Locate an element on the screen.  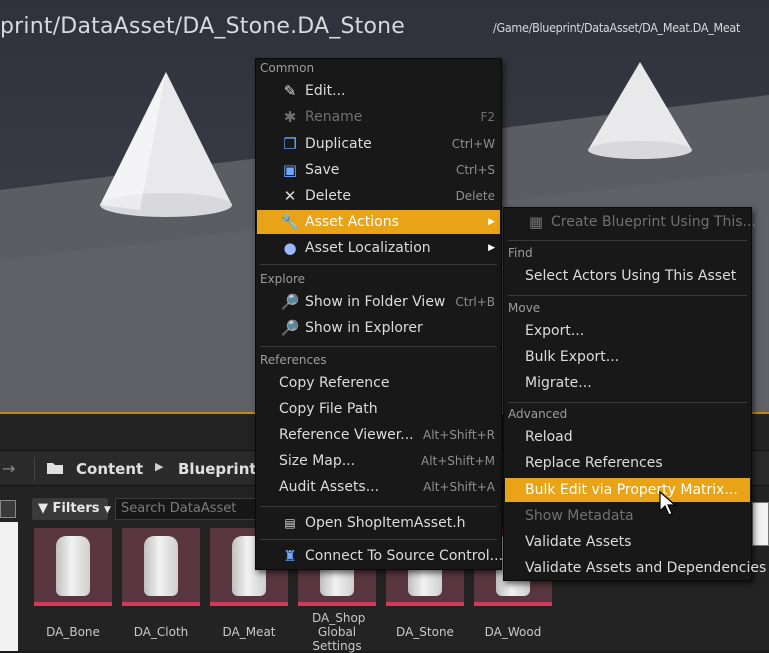
menu-item-validate-assets: Validate Assets is located at coordinates (627, 542).